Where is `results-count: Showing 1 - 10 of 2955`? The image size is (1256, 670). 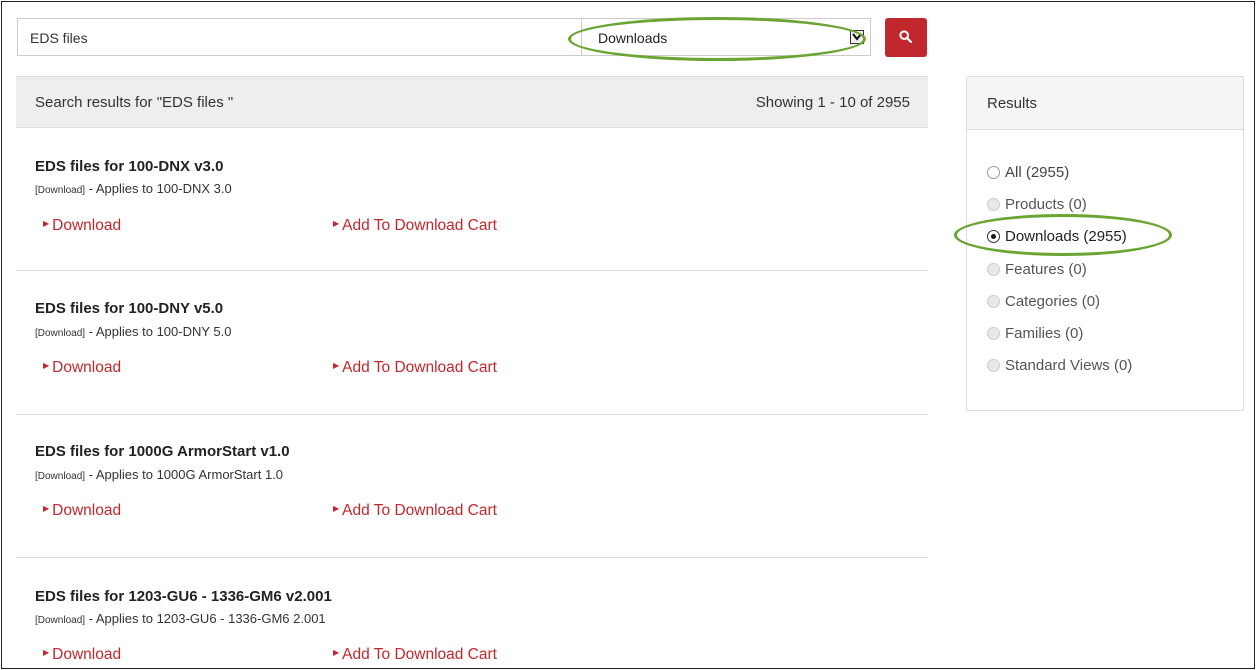
results-count: Showing 1 - 10 of 2955 is located at coordinates (832, 102).